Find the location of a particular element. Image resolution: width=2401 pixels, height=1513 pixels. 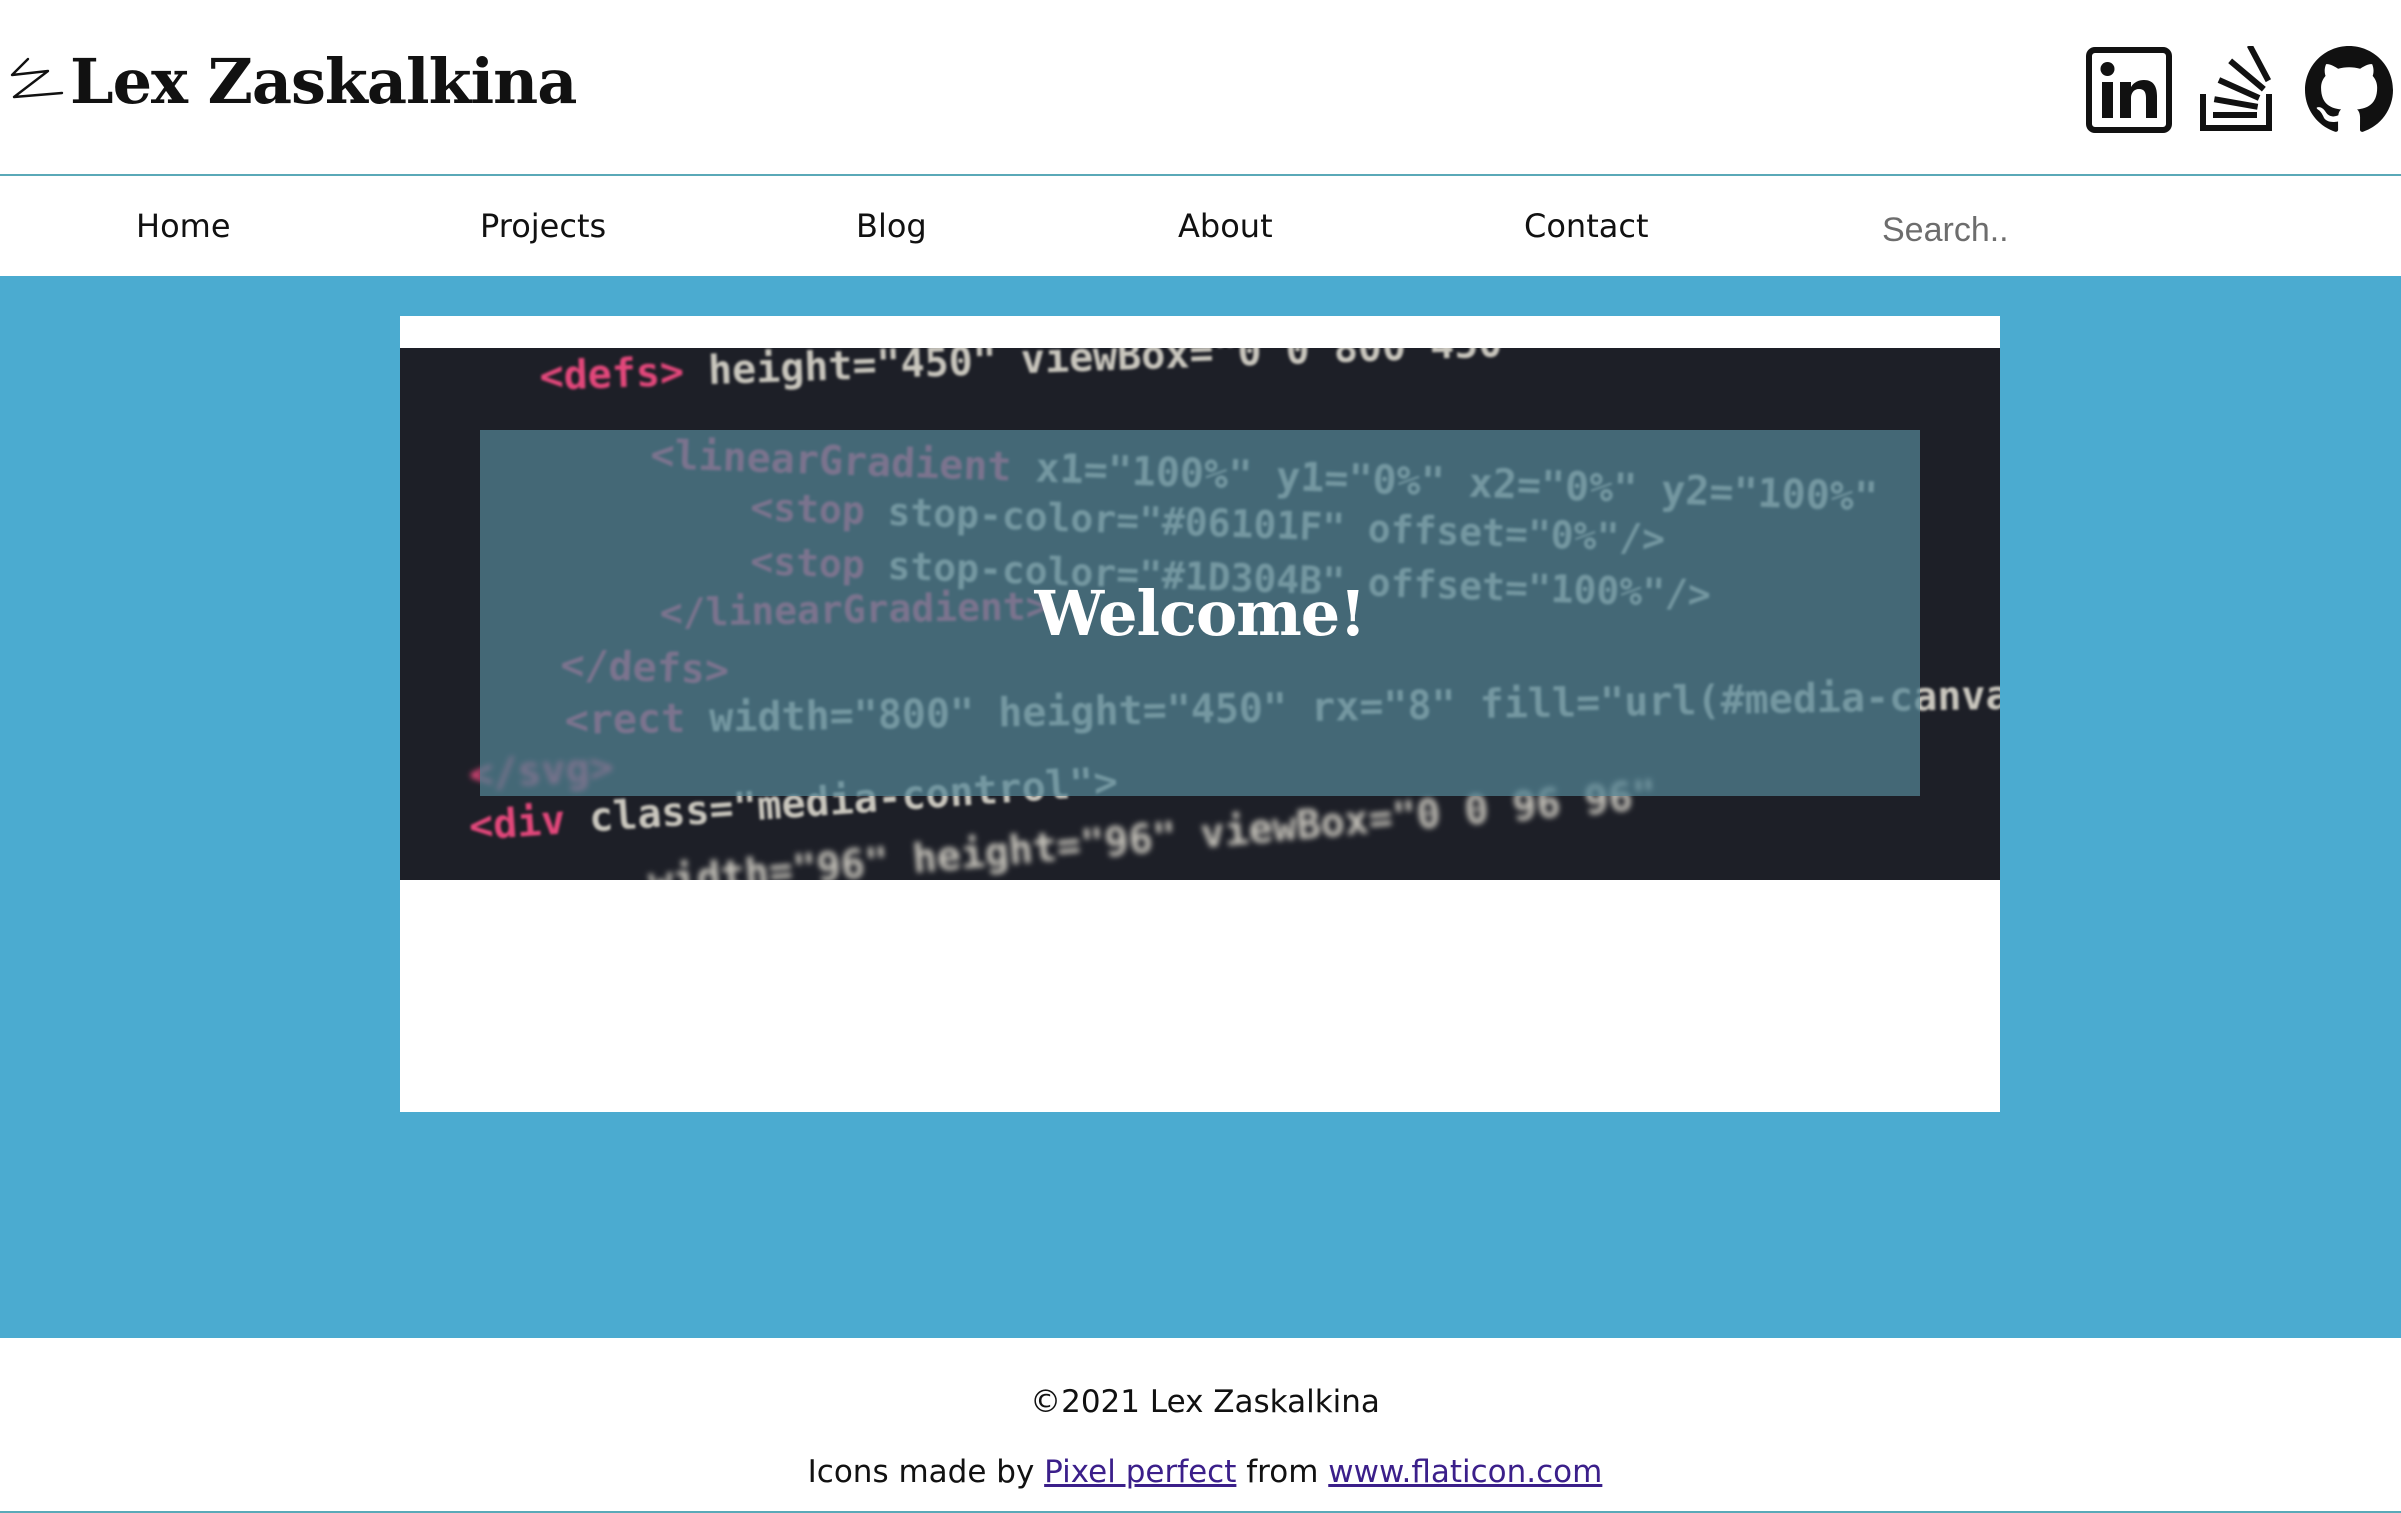

linkedin-icon is located at coordinates (2129, 90).